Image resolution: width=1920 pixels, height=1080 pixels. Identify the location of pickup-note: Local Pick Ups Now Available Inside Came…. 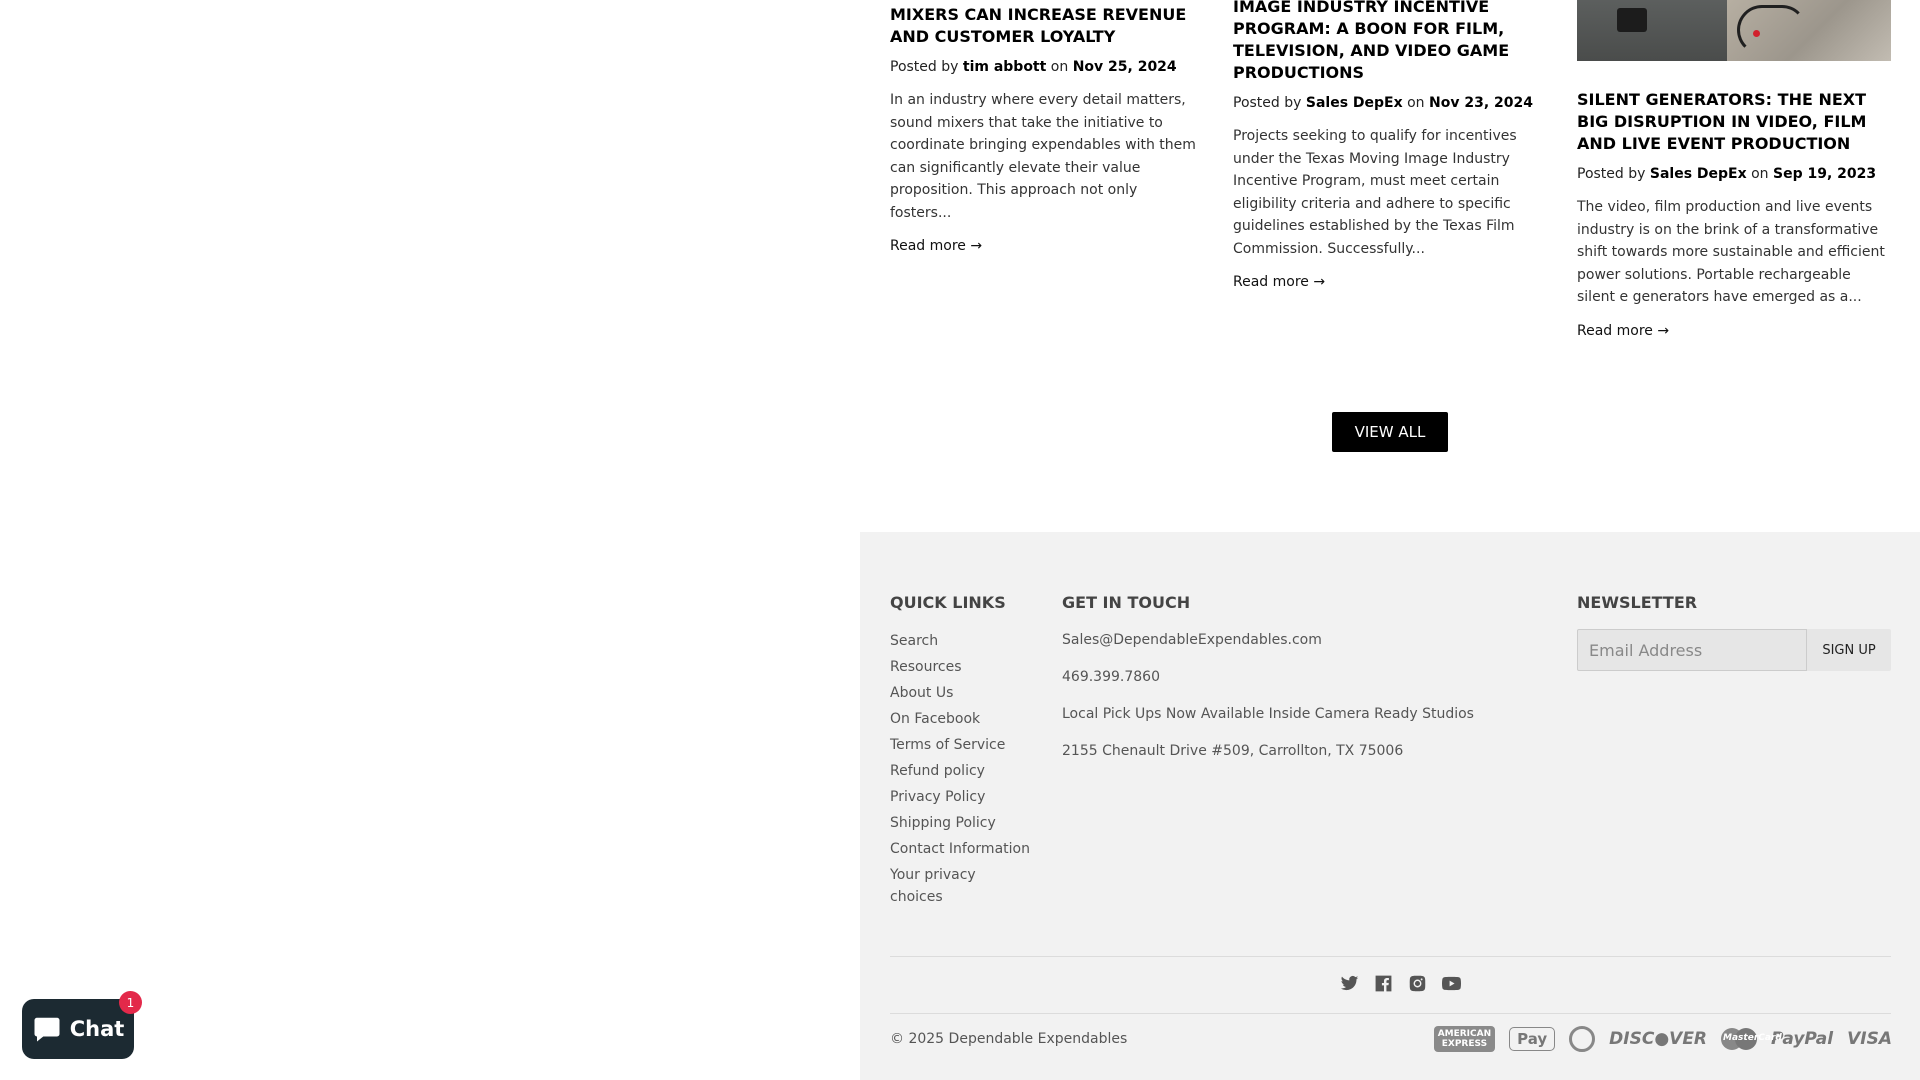
(1268, 714).